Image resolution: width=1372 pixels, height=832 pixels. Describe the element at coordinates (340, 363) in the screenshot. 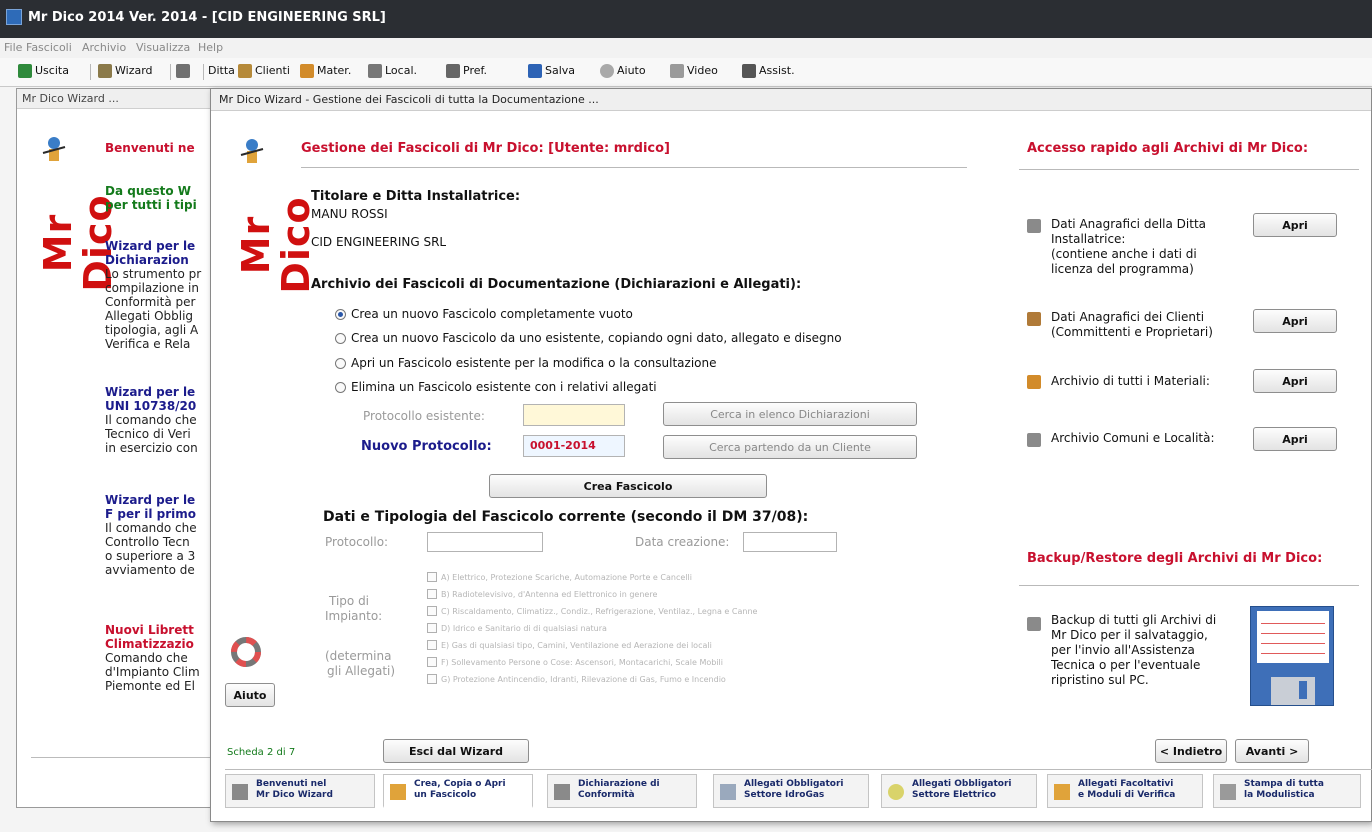

I see `radio-apri-esistente` at that location.